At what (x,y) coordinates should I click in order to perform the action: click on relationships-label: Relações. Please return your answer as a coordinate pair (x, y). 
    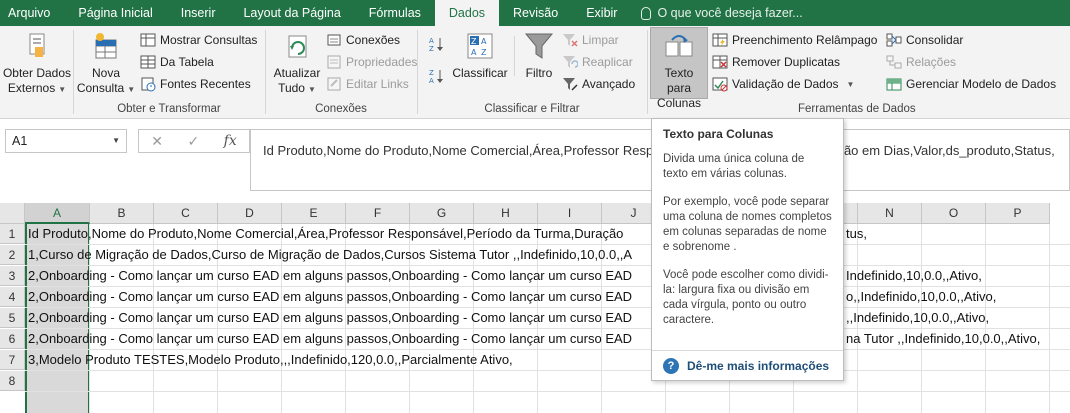
    Looking at the image, I should click on (931, 62).